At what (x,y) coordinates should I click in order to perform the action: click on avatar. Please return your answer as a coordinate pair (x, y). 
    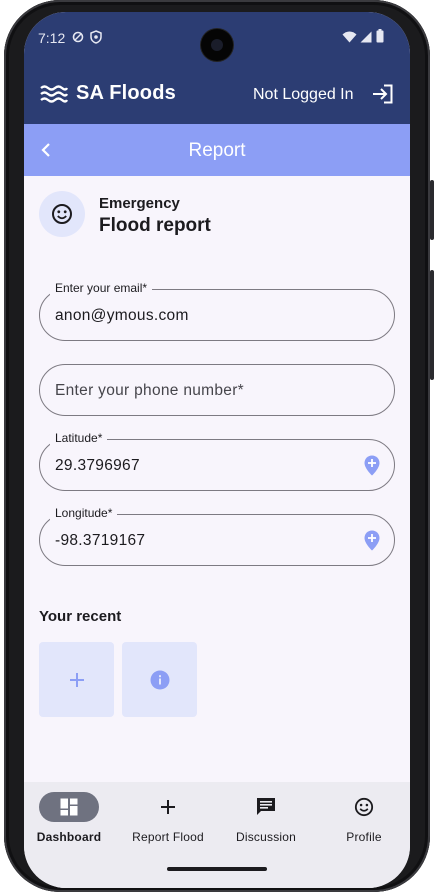
    Looking at the image, I should click on (62, 214).